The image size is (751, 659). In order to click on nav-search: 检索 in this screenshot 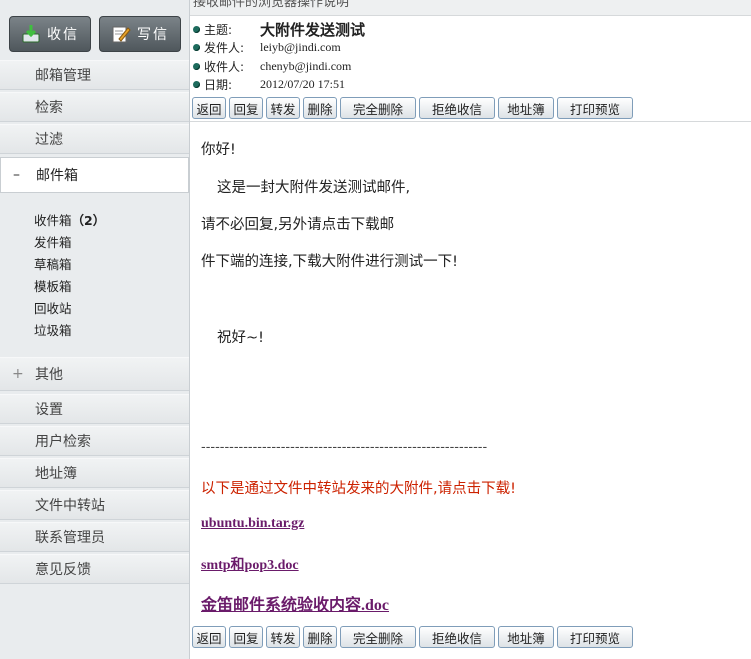, I will do `click(94, 107)`.